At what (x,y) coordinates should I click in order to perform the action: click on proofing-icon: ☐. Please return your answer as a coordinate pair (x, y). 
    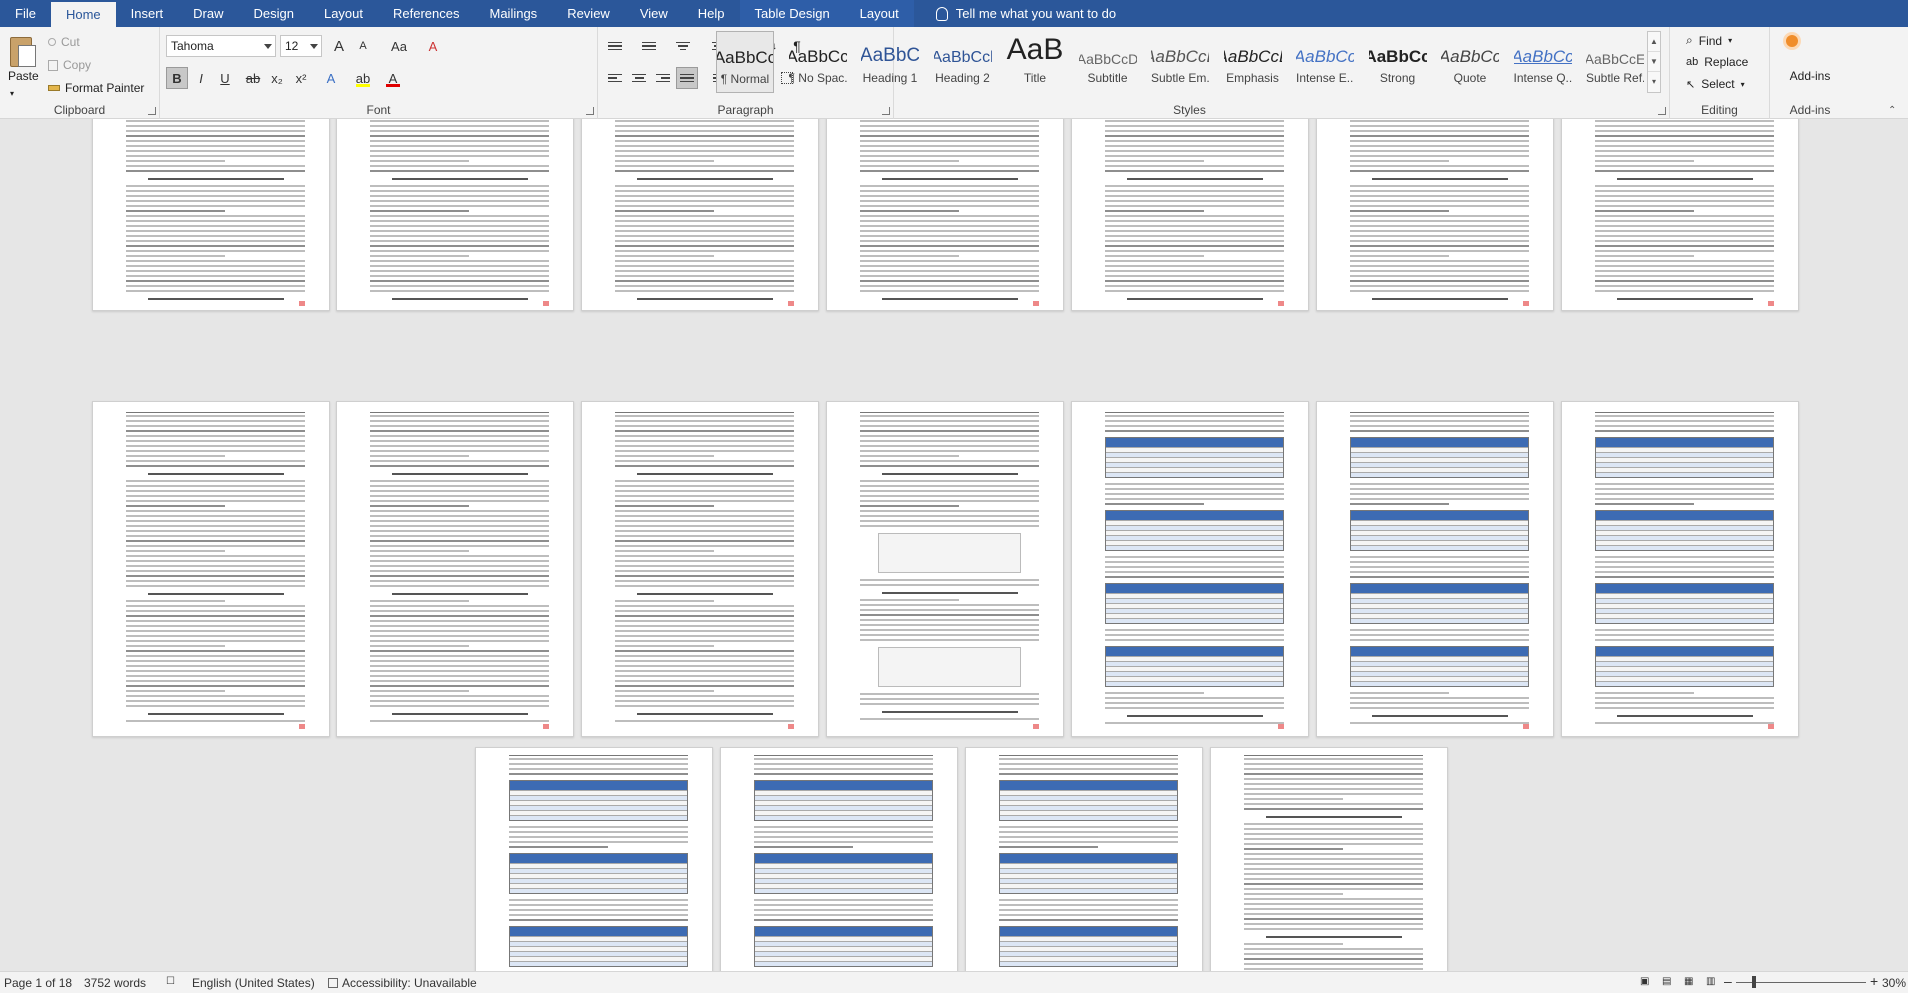
    Looking at the image, I should click on (170, 981).